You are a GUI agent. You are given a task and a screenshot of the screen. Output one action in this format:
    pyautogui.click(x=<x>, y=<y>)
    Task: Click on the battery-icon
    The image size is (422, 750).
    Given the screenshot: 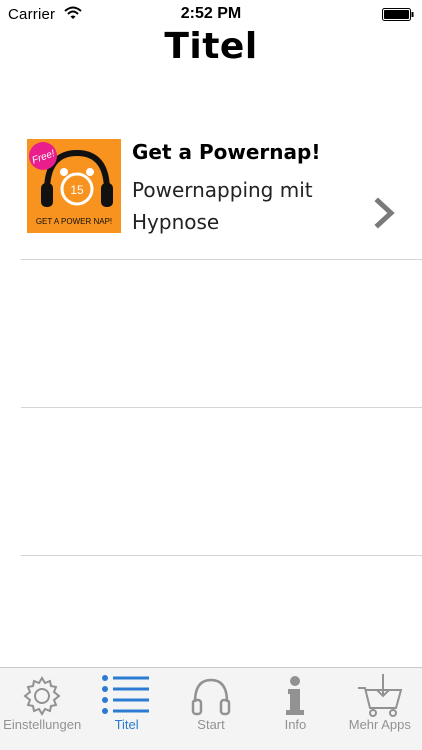 What is the action you would take?
    pyautogui.click(x=398, y=14)
    